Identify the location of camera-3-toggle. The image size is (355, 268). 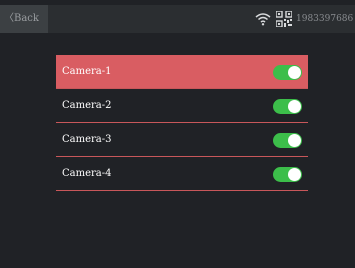
(287, 140).